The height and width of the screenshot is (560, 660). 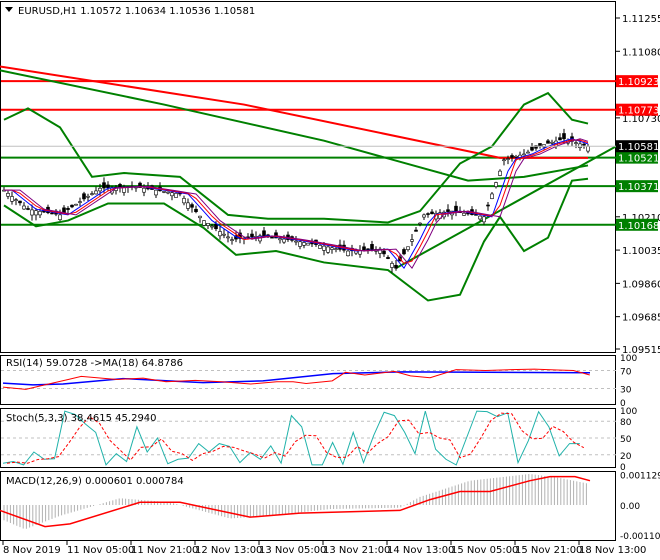 What do you see at coordinates (228, 550) in the screenshot?
I see `time-tick-label: 12 Nov 13:00` at bounding box center [228, 550].